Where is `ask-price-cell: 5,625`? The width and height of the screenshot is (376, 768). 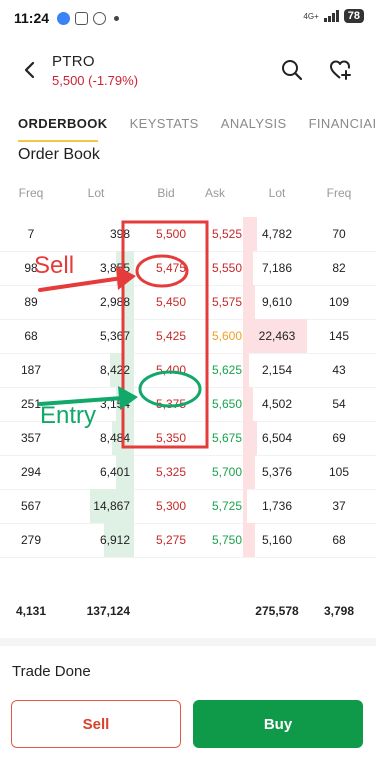
ask-price-cell: 5,625 is located at coordinates (217, 370).